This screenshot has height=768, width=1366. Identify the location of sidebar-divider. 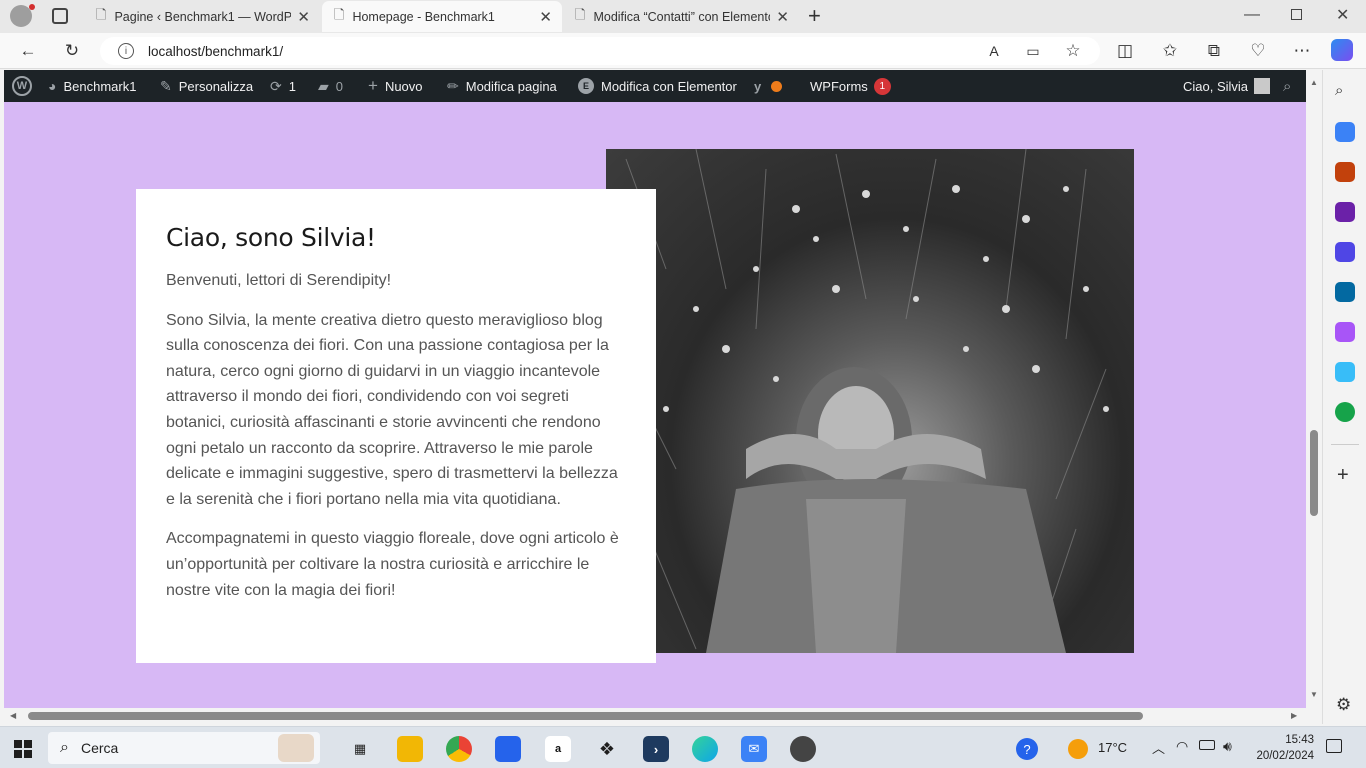
(1345, 444).